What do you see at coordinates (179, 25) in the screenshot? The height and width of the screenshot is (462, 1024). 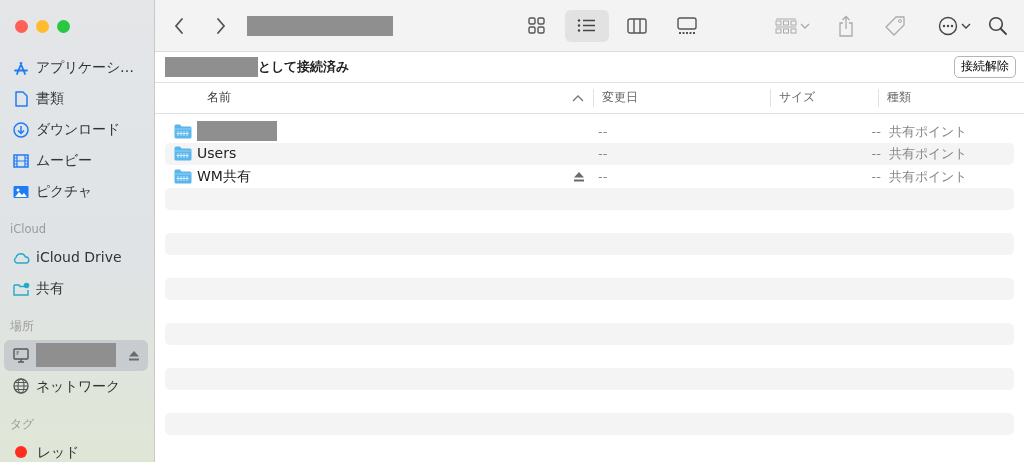 I see `back-icon` at bounding box center [179, 25].